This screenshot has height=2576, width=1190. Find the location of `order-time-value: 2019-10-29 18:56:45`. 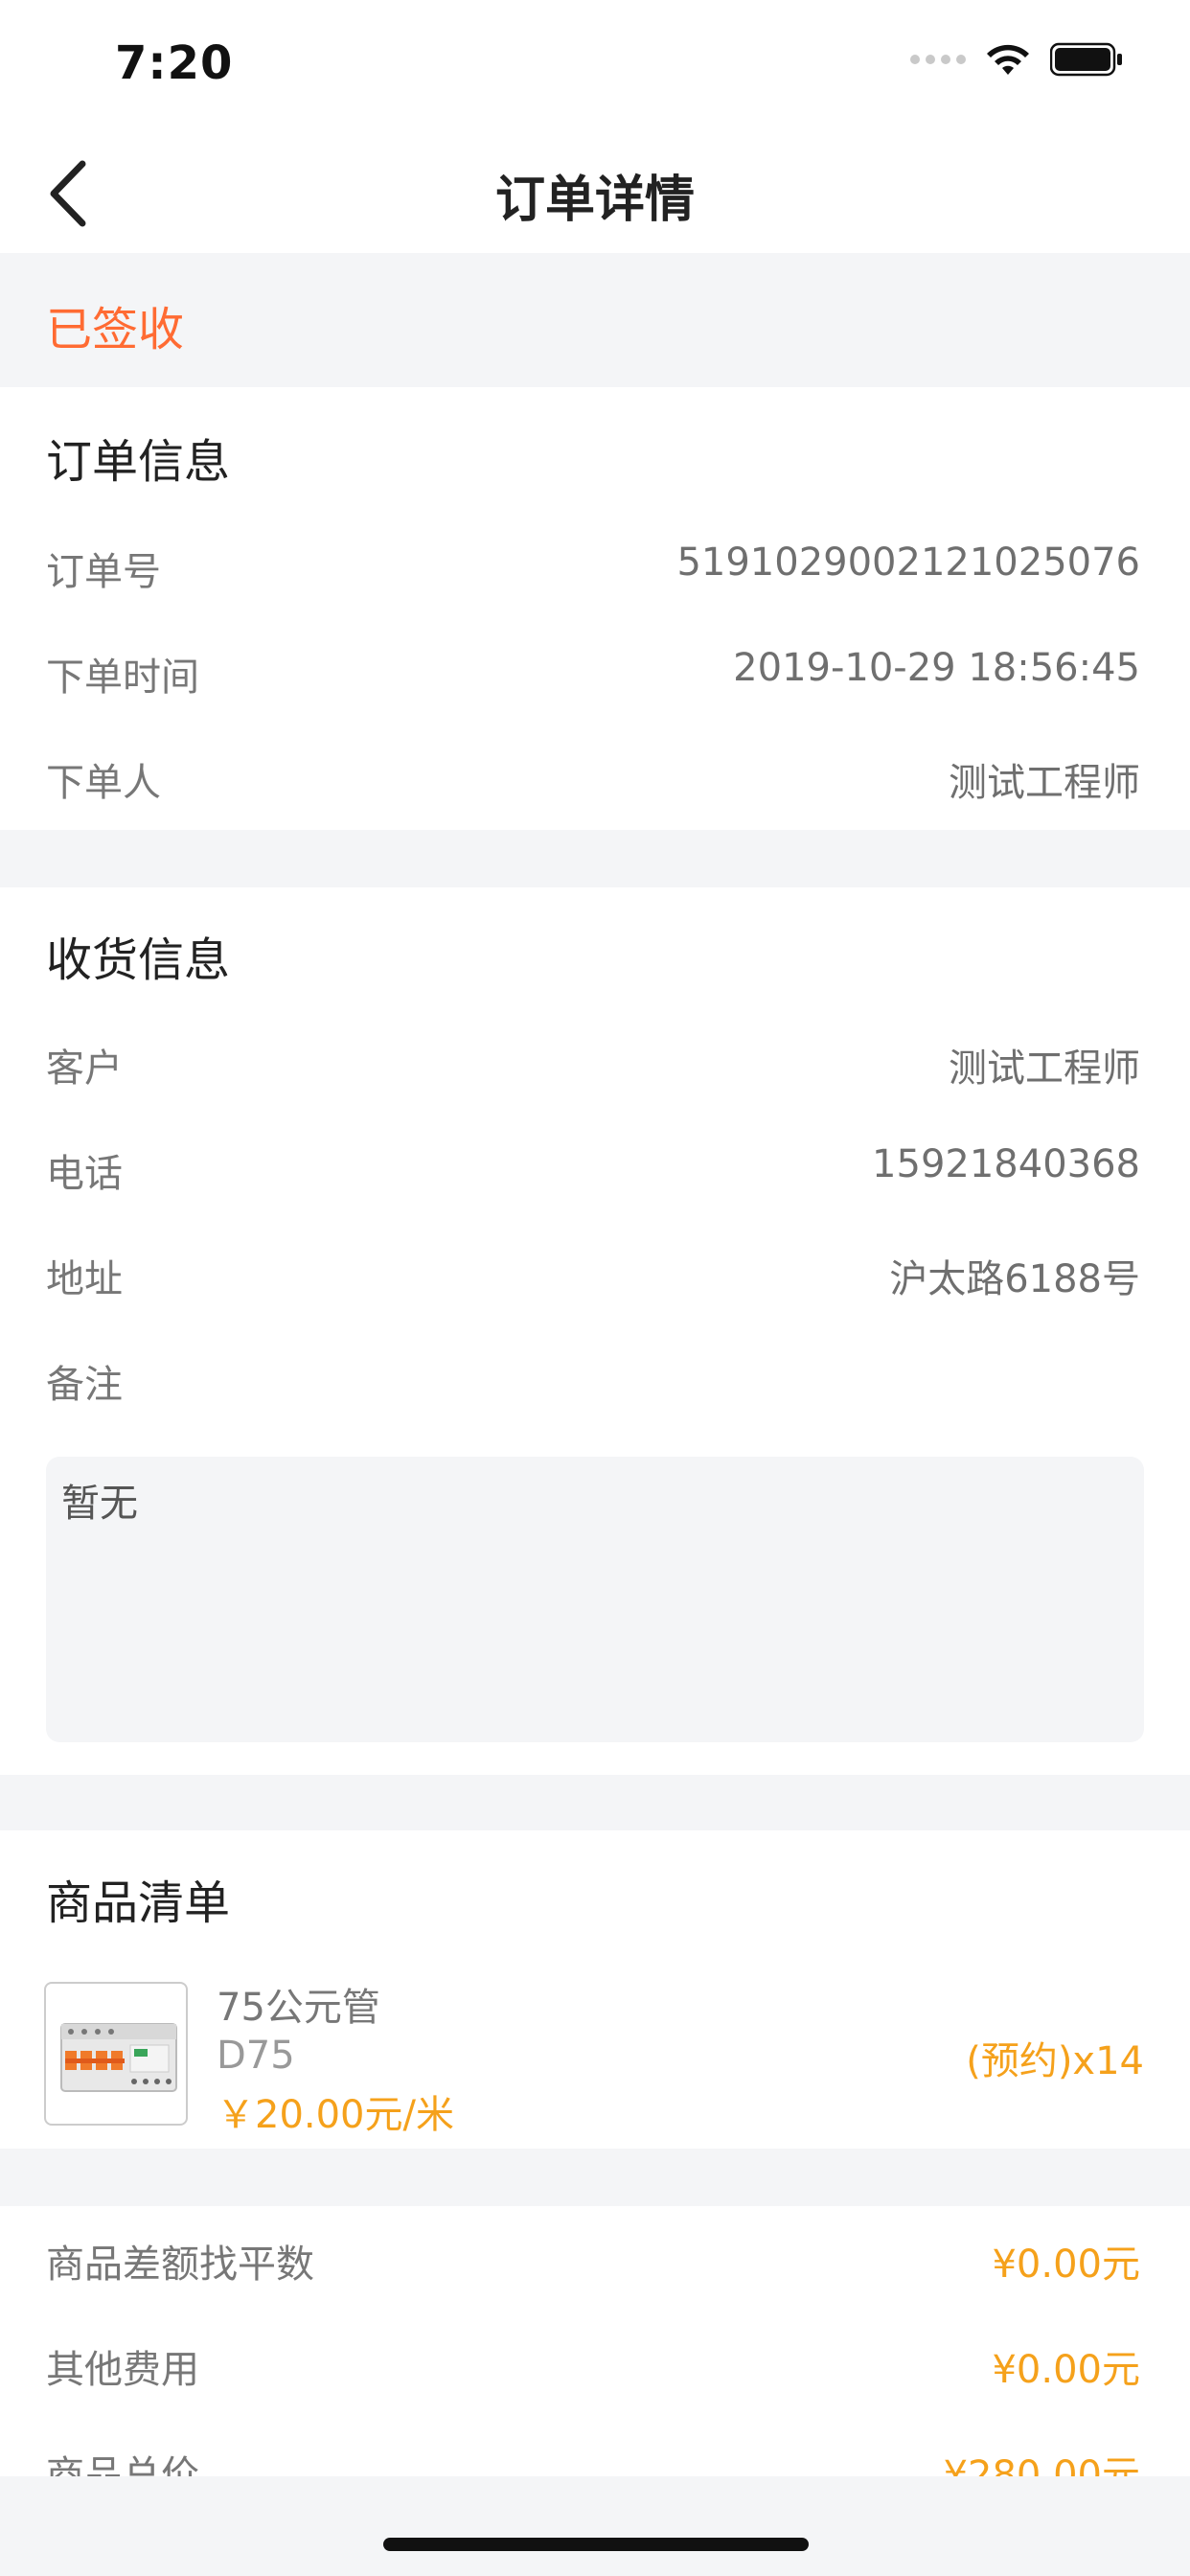

order-time-value: 2019-10-29 18:56:45 is located at coordinates (936, 668).